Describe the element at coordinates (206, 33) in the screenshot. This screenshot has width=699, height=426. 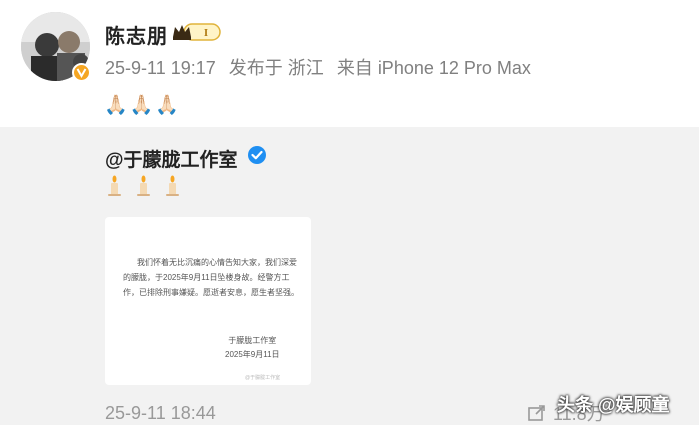
I see `vip-level-text: I` at that location.